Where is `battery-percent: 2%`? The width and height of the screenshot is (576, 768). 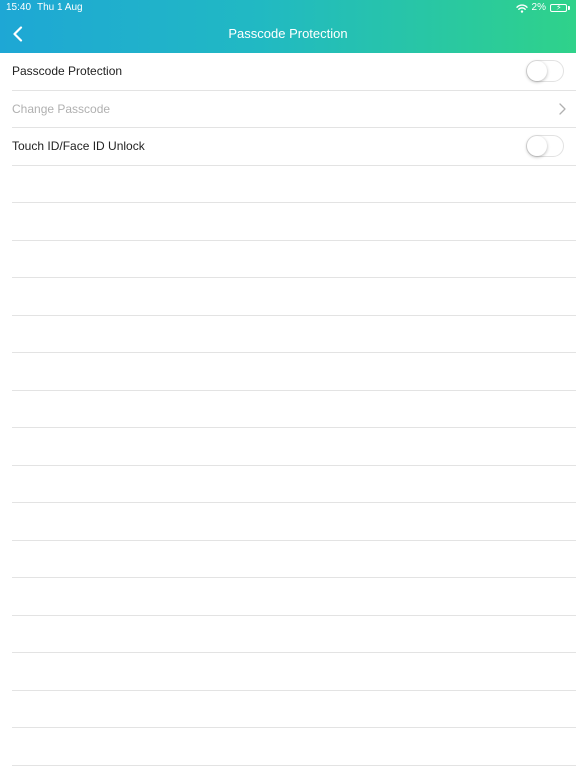 battery-percent: 2% is located at coordinates (538, 7).